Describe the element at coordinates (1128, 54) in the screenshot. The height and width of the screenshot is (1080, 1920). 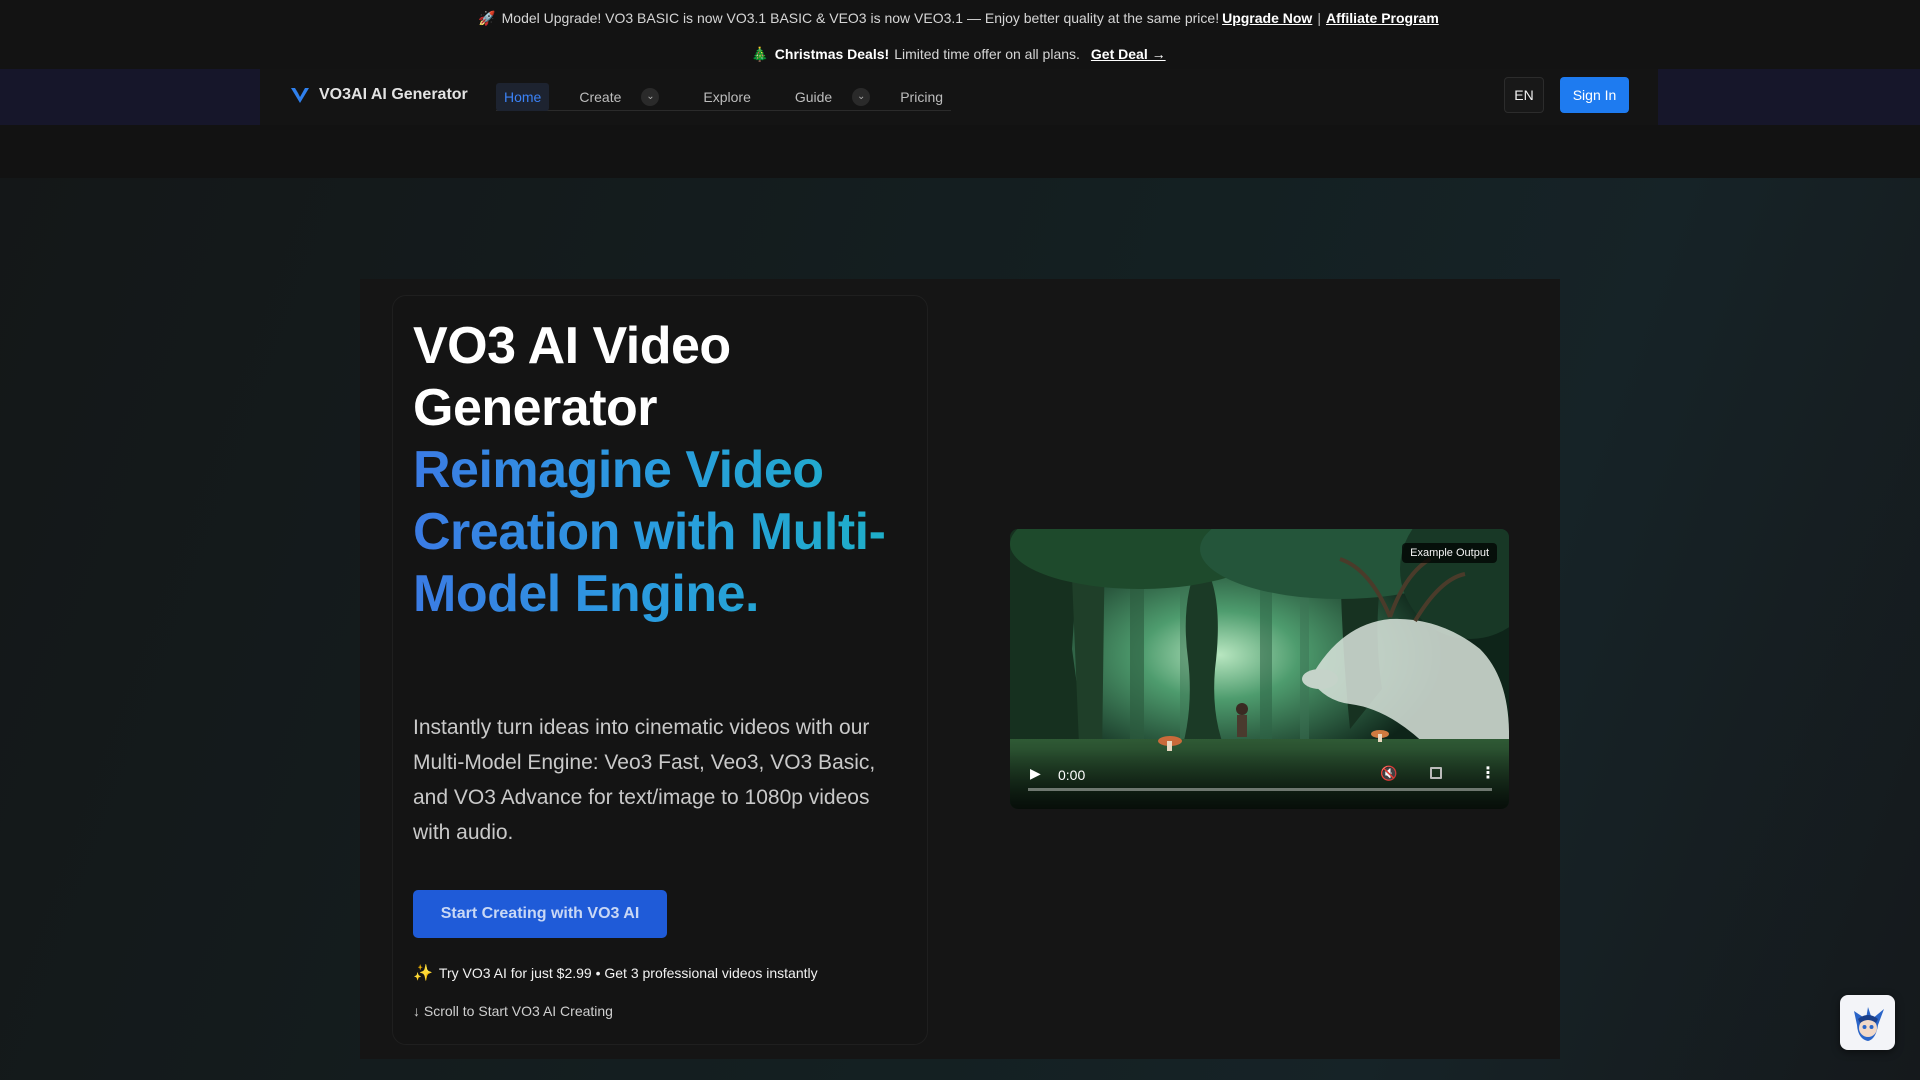
I see `get-deal-link: Get Deal →` at that location.